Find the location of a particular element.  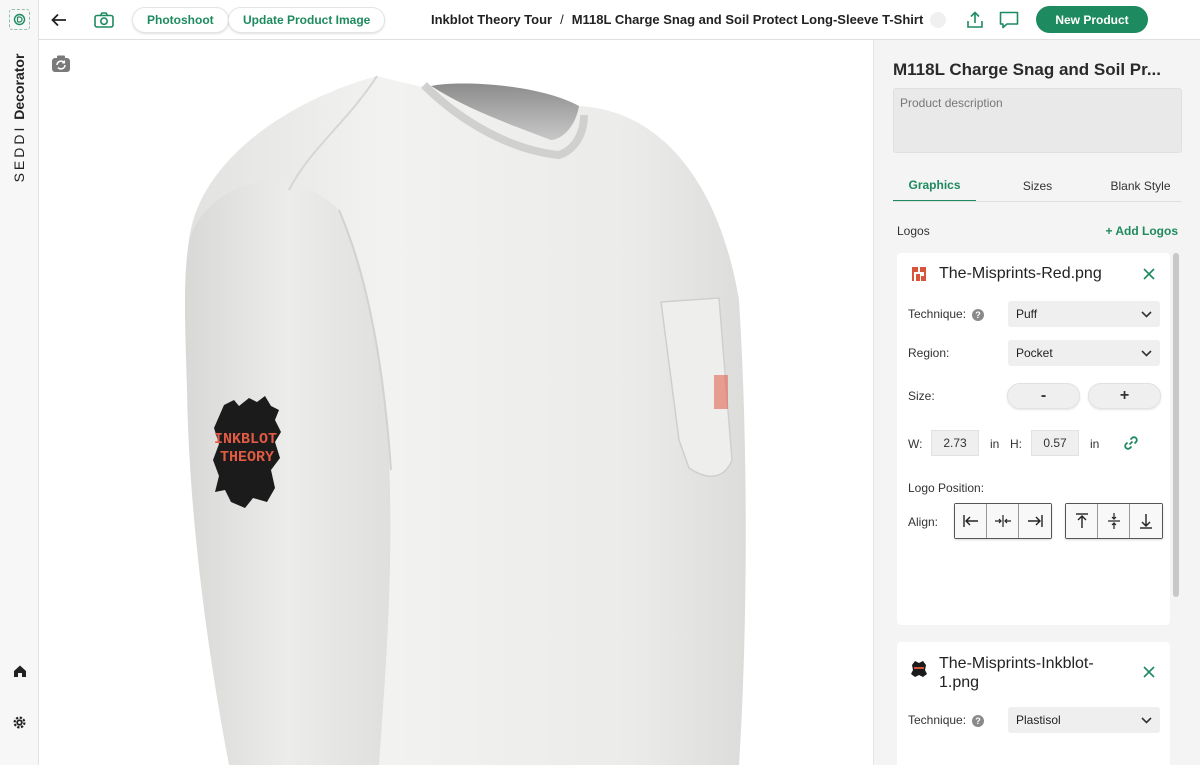

camera-icon is located at coordinates (104, 20).